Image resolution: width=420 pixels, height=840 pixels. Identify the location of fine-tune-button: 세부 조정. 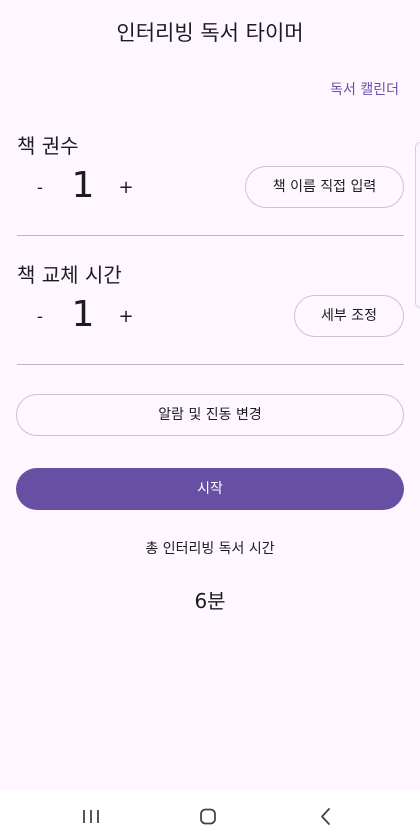
(349, 316).